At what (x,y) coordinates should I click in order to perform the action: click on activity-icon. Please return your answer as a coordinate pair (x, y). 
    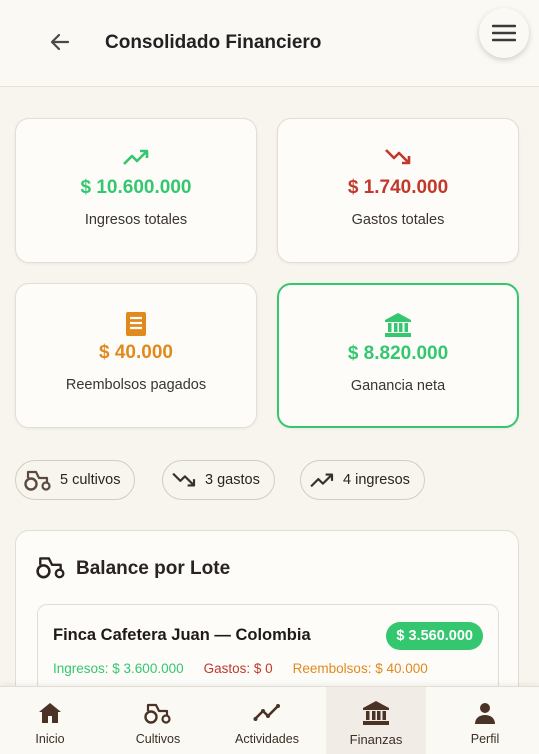
    Looking at the image, I should click on (266, 712).